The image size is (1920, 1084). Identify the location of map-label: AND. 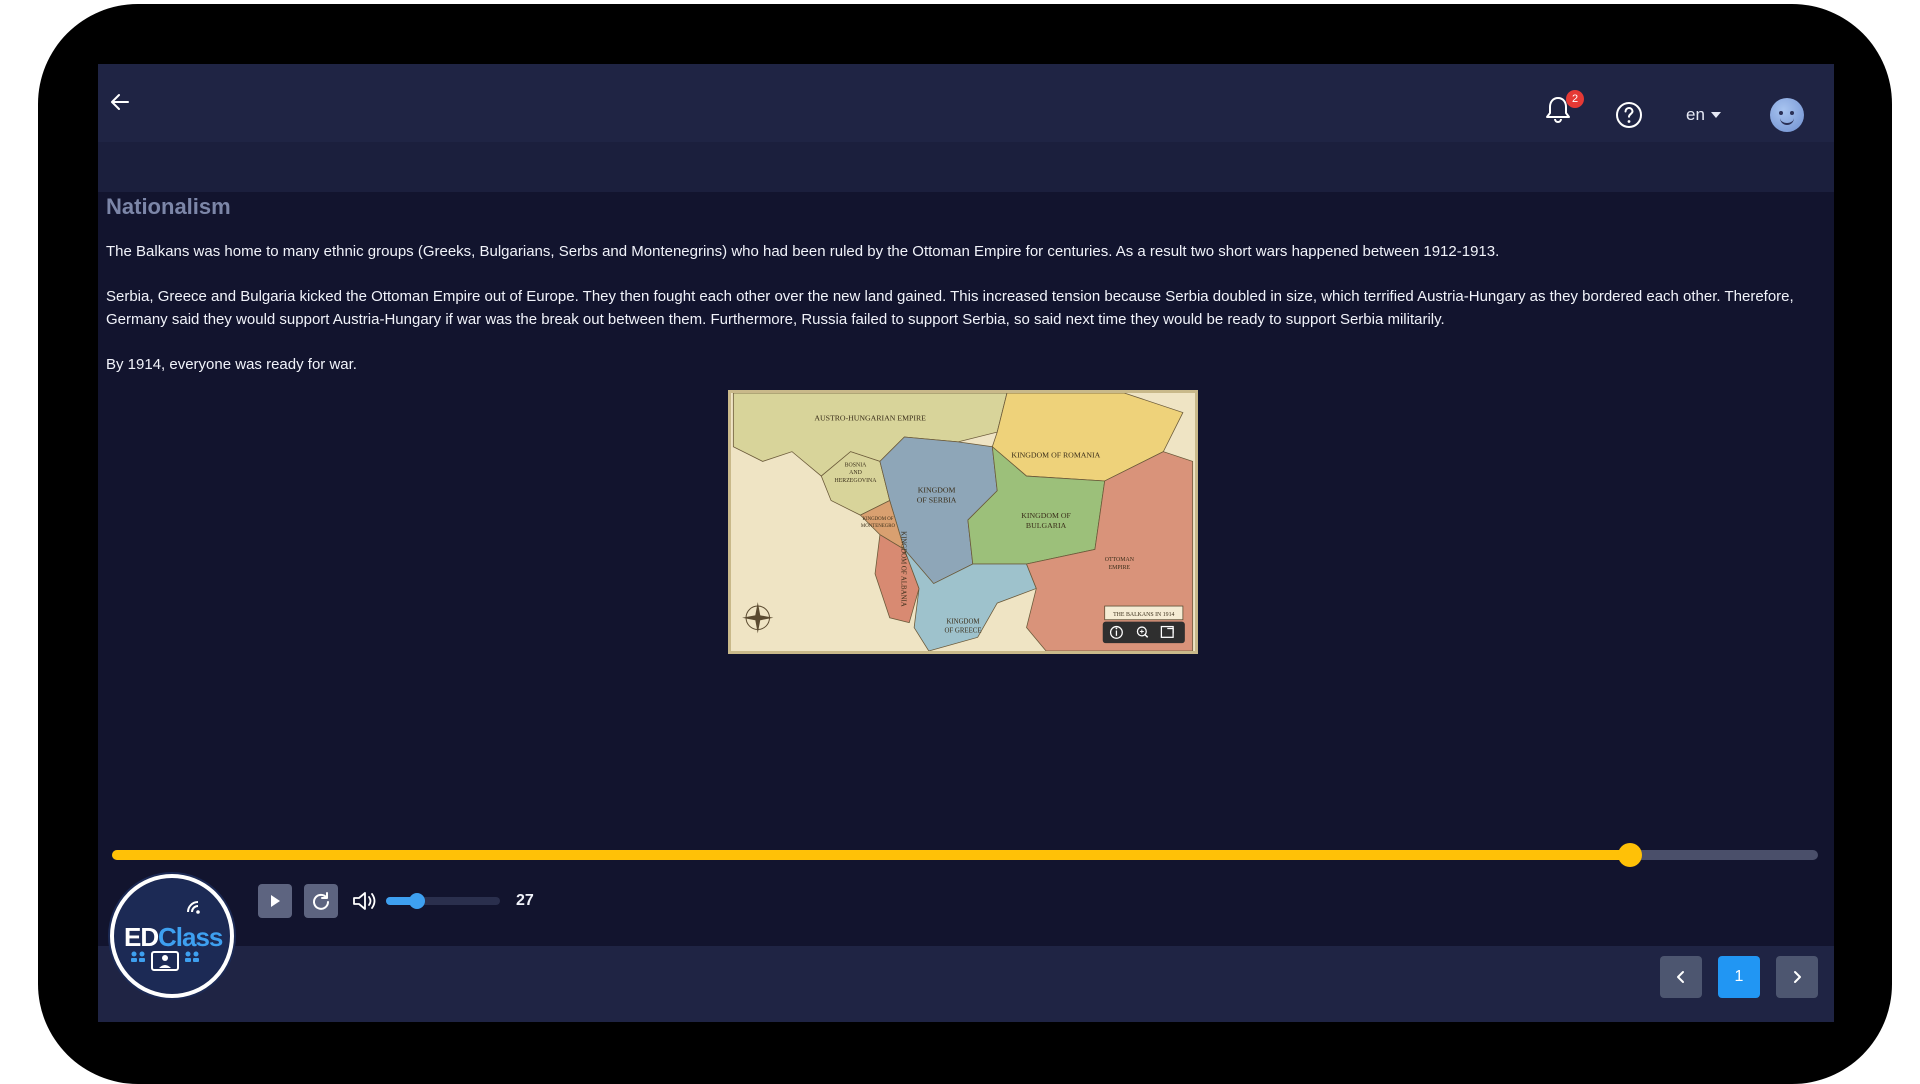
(855, 473).